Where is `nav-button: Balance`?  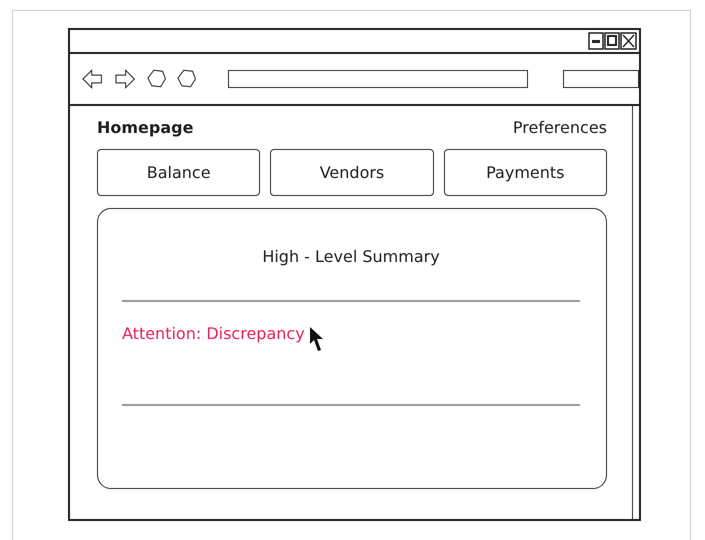
nav-button: Balance is located at coordinates (178, 172).